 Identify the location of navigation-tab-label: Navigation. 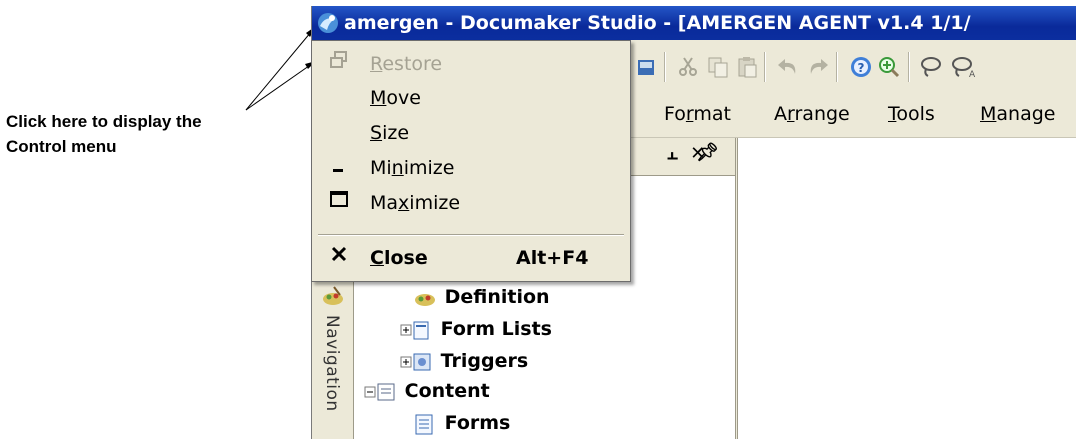
(332, 363).